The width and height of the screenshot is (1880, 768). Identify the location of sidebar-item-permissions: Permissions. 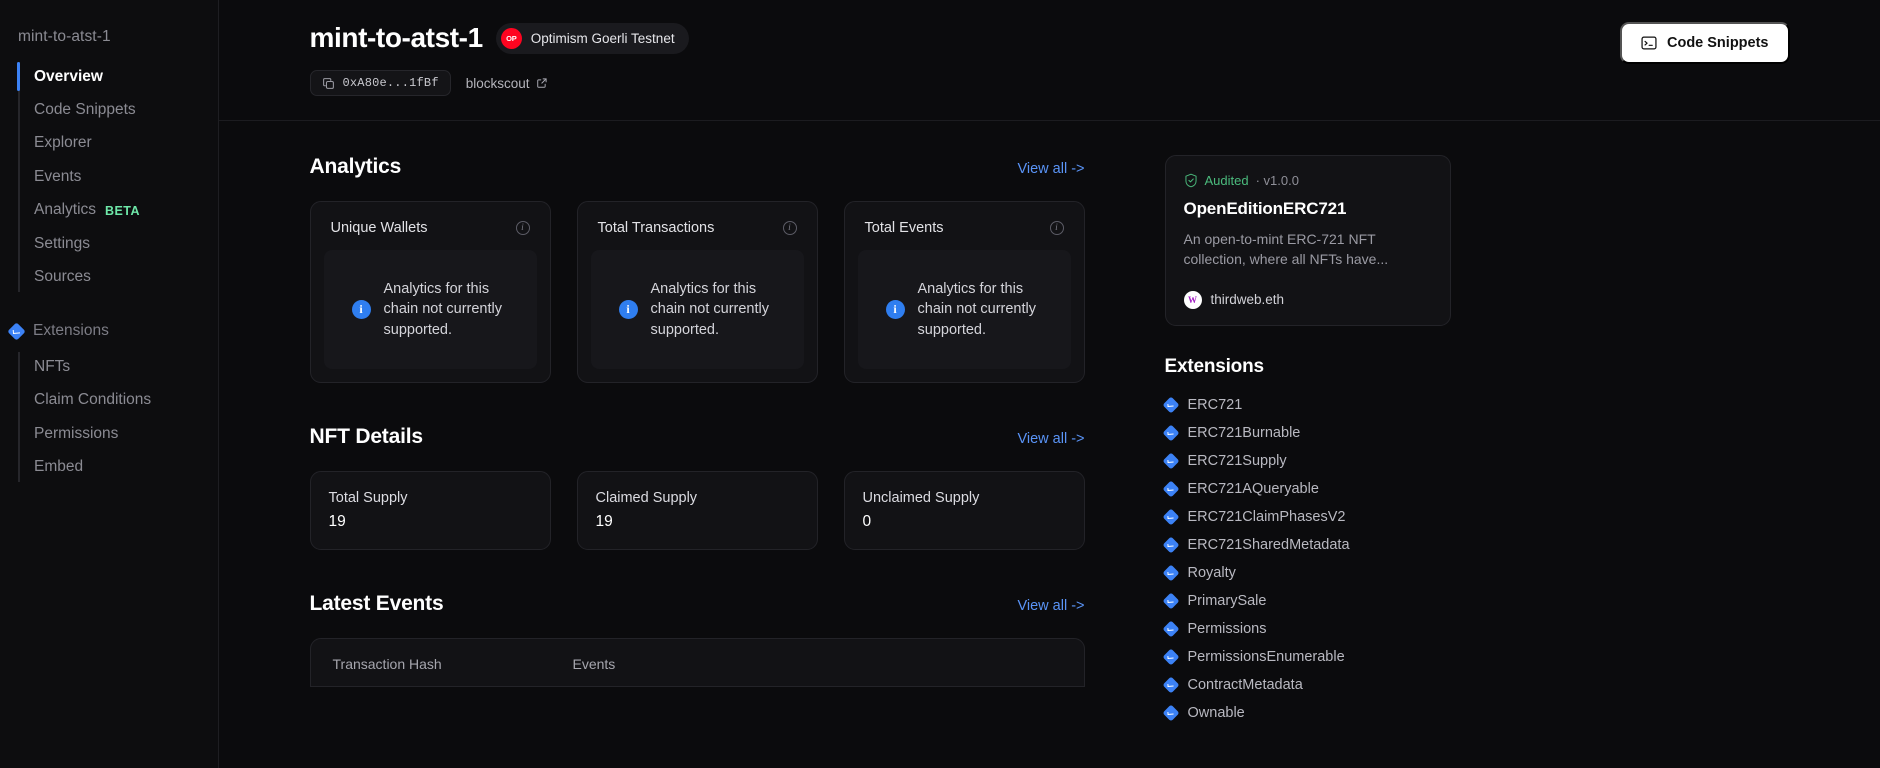
(118, 433).